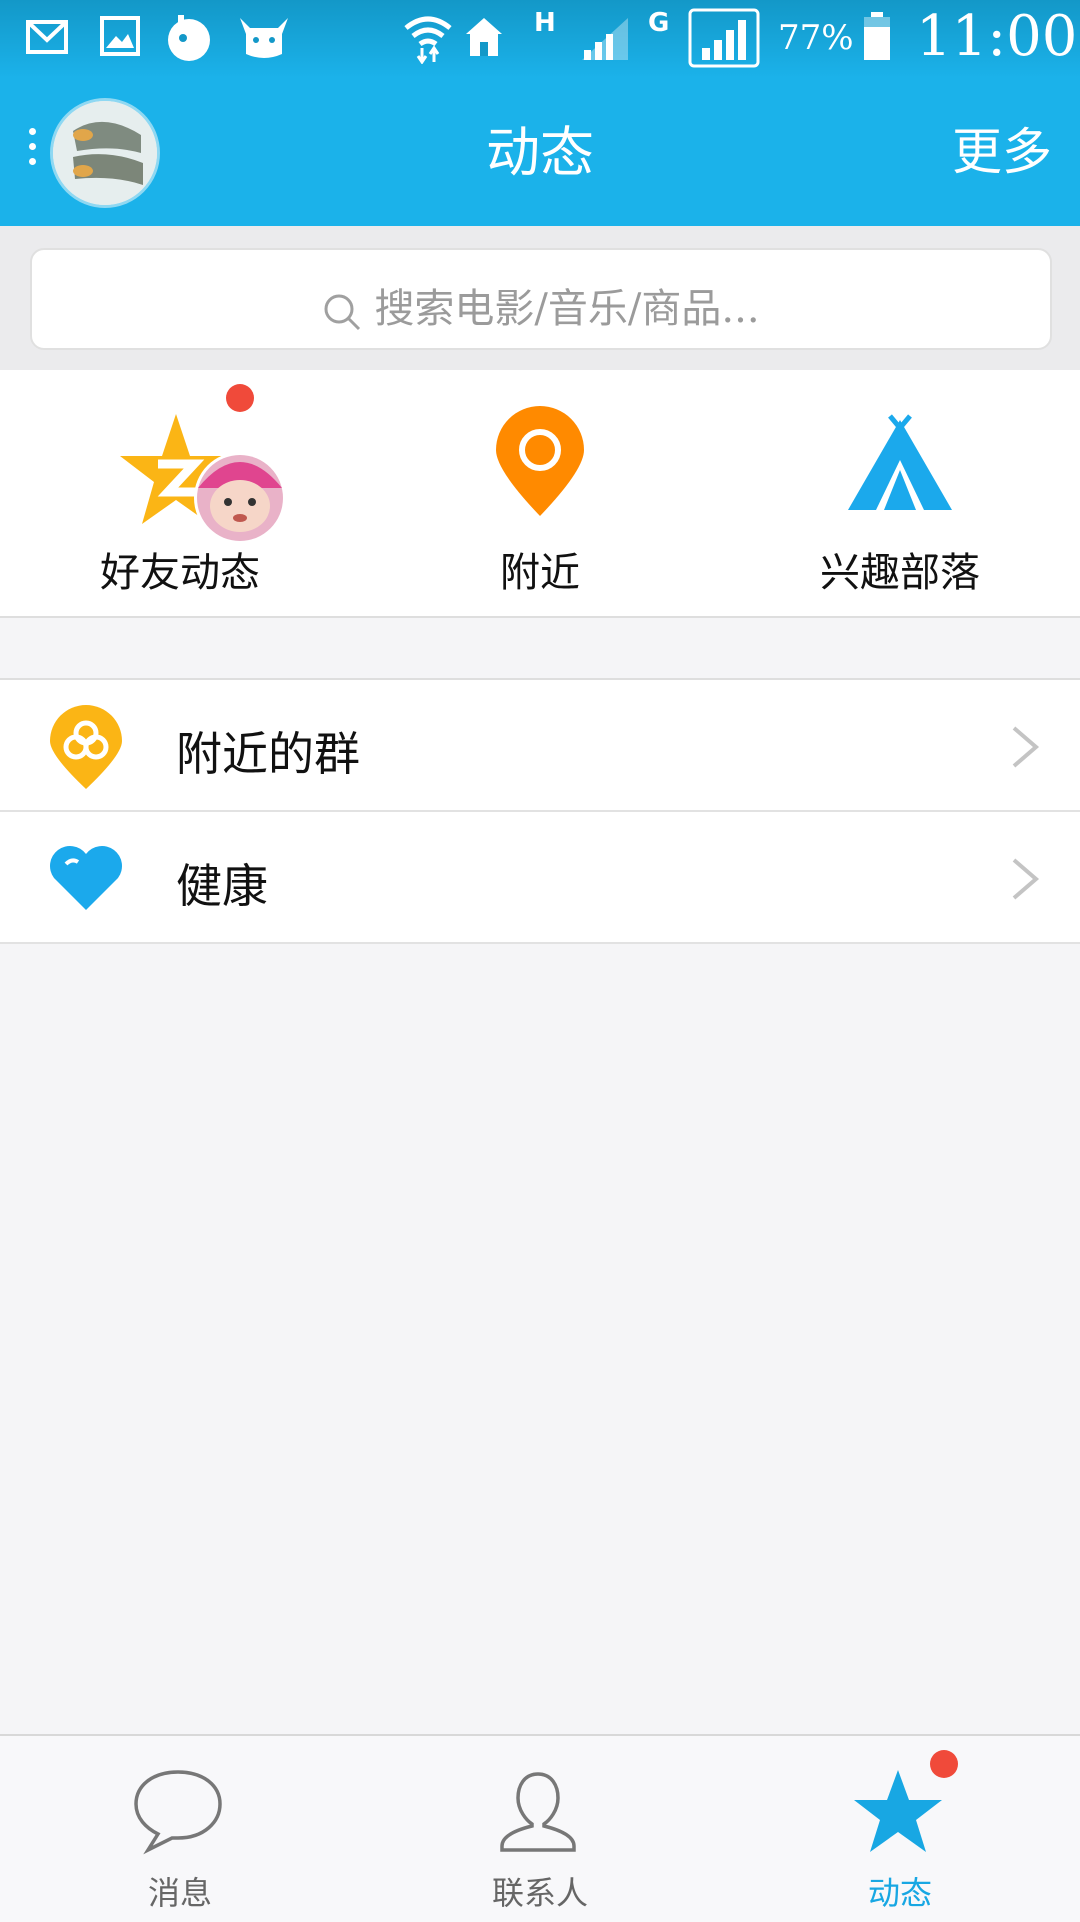  I want to click on page-title: 动态, so click(540, 152).